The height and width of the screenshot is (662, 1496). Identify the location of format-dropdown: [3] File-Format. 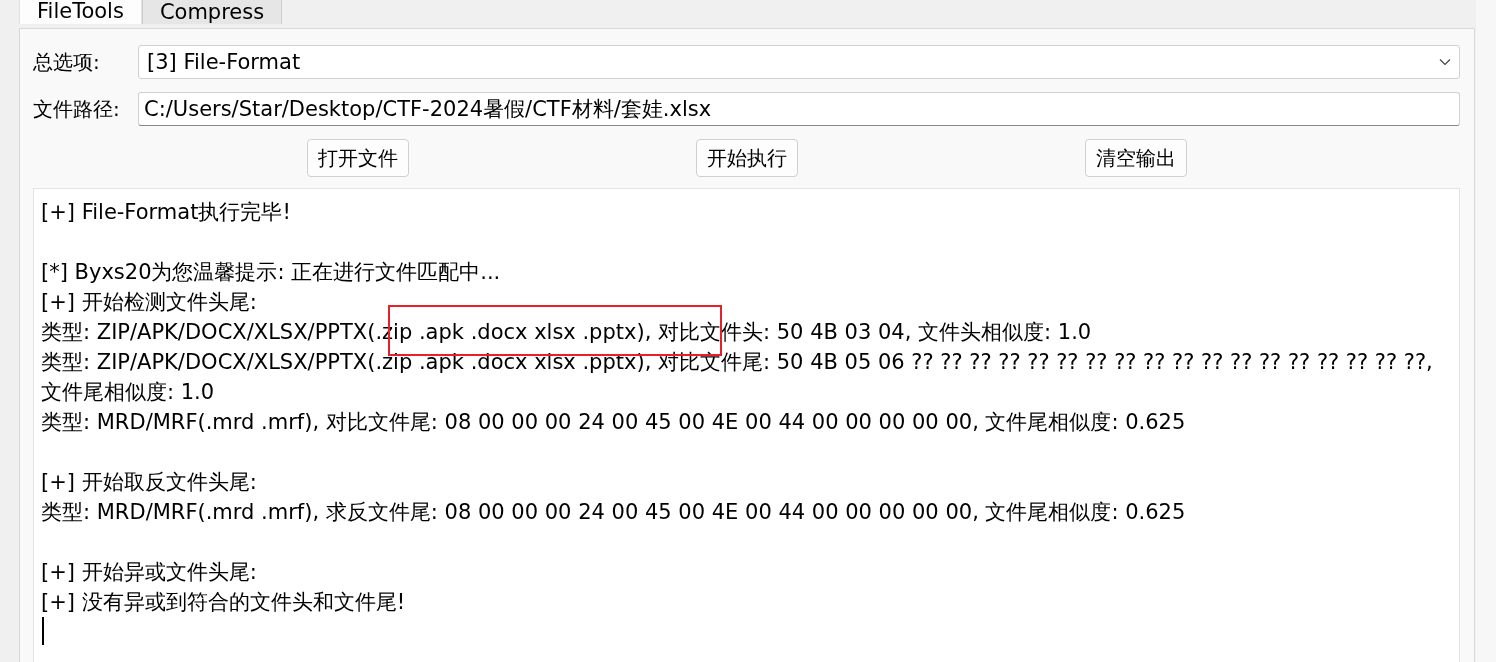
(799, 62).